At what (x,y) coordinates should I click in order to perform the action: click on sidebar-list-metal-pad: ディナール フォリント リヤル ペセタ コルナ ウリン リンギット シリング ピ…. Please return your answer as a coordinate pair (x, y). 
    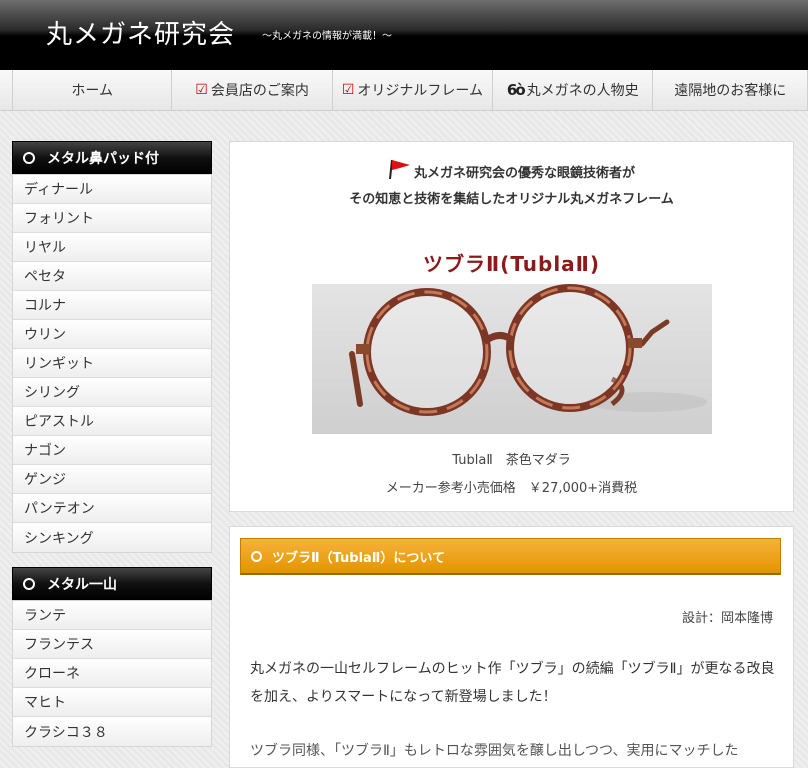
    Looking at the image, I should click on (112, 363).